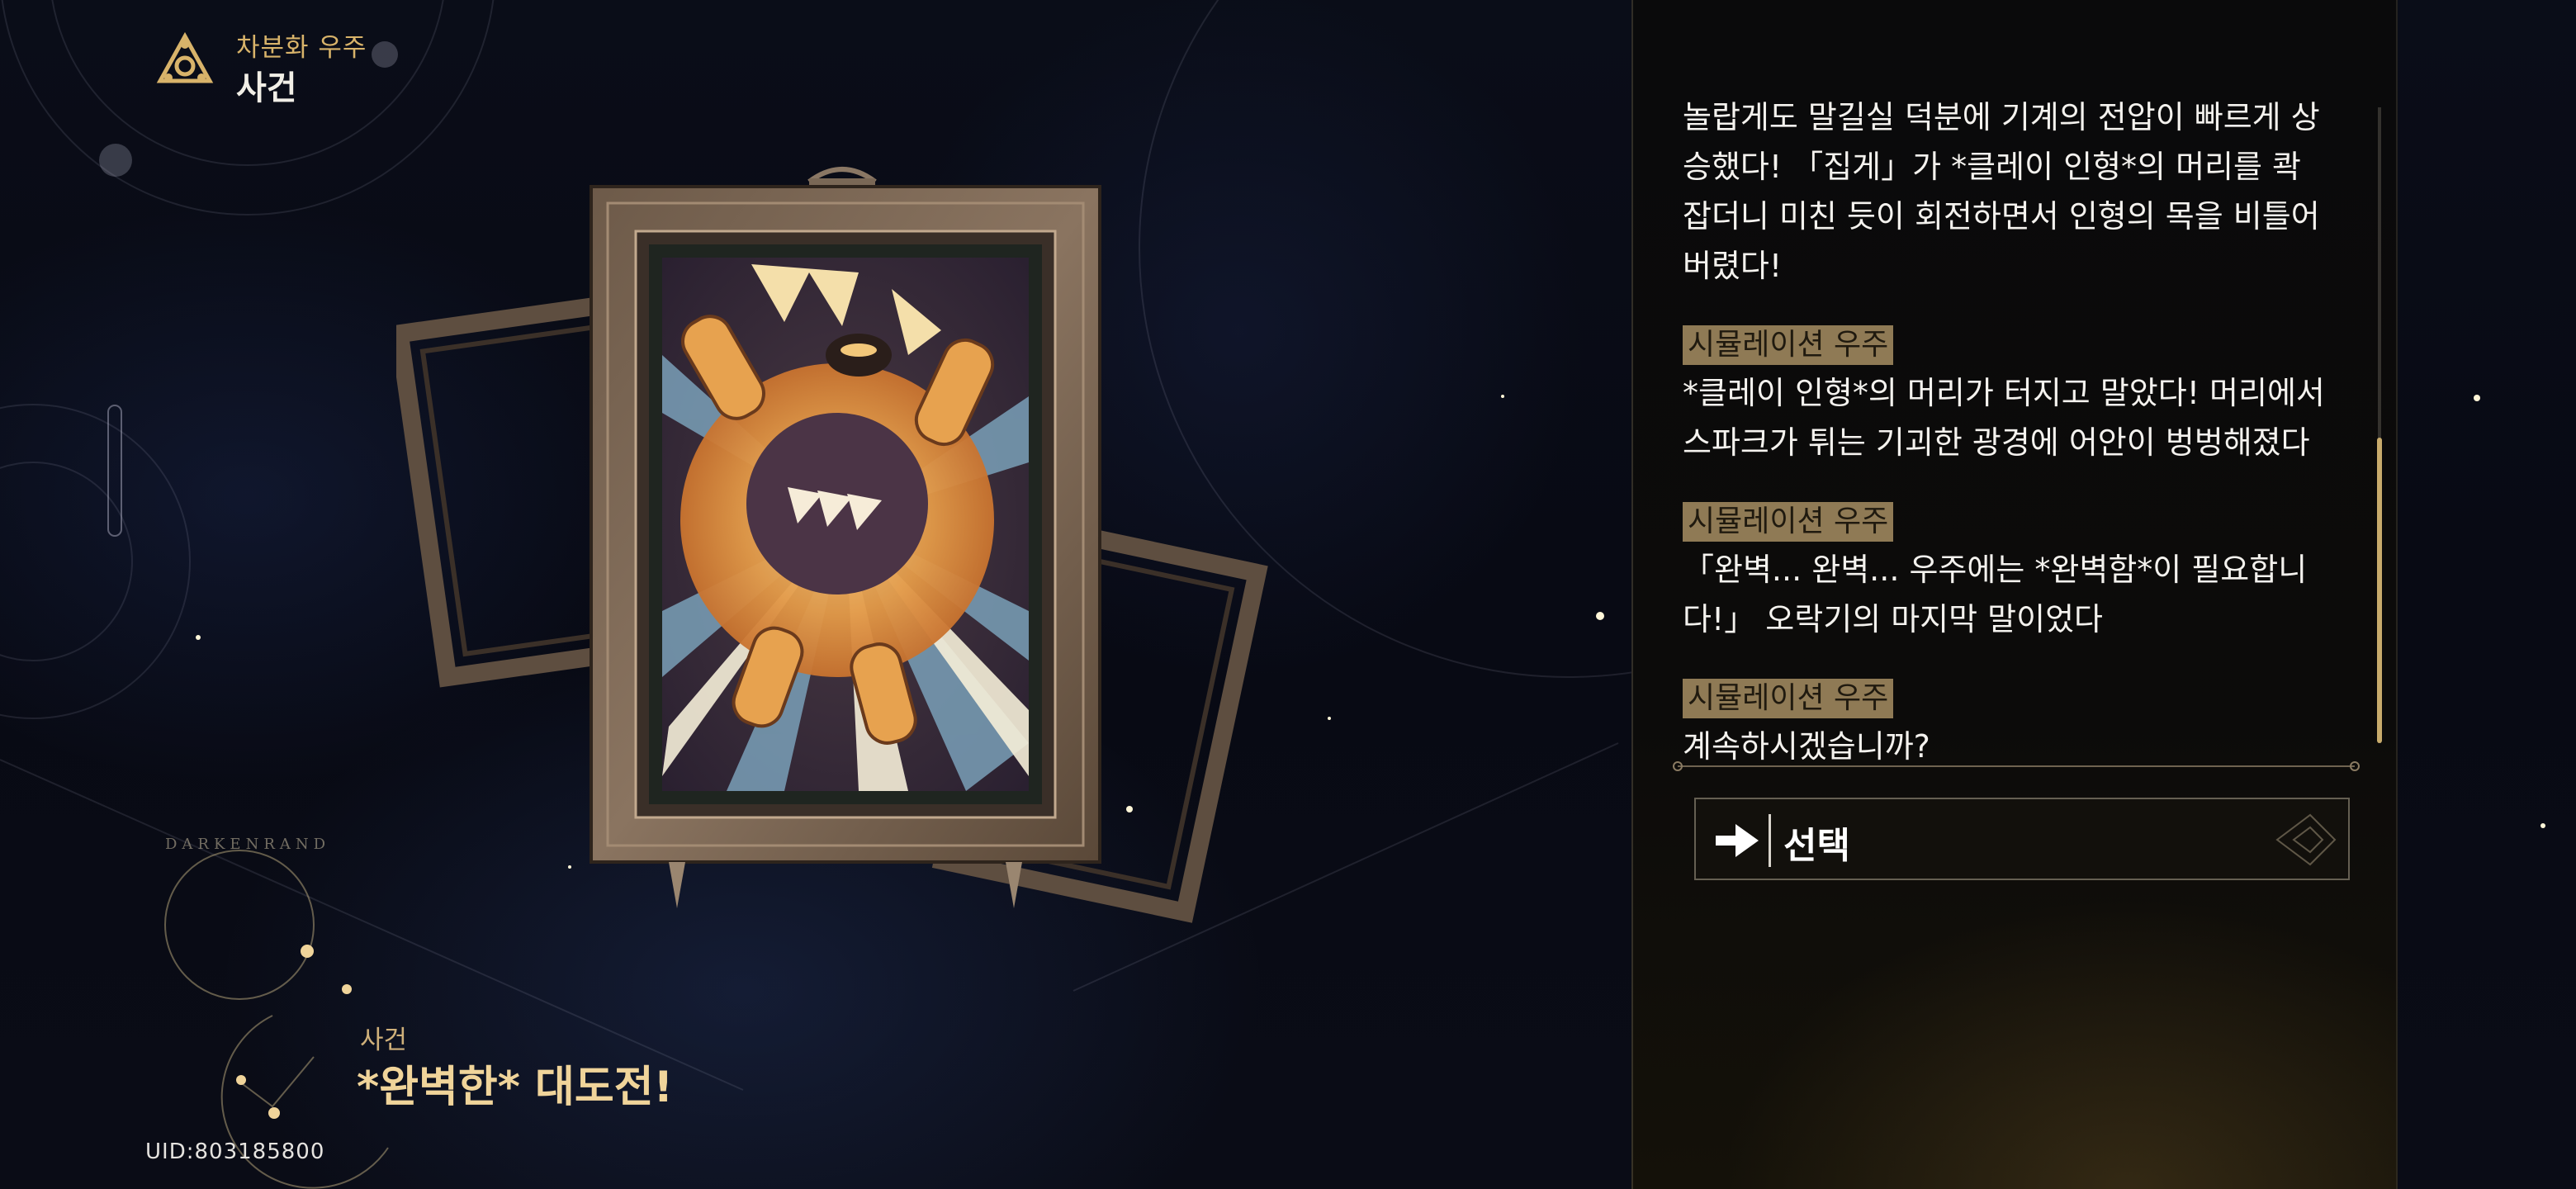 Image resolution: width=2576 pixels, height=1189 pixels. I want to click on dialogue-entry: 시뮬레이션 우주 계속하시겠습니까?, so click(2009, 721).